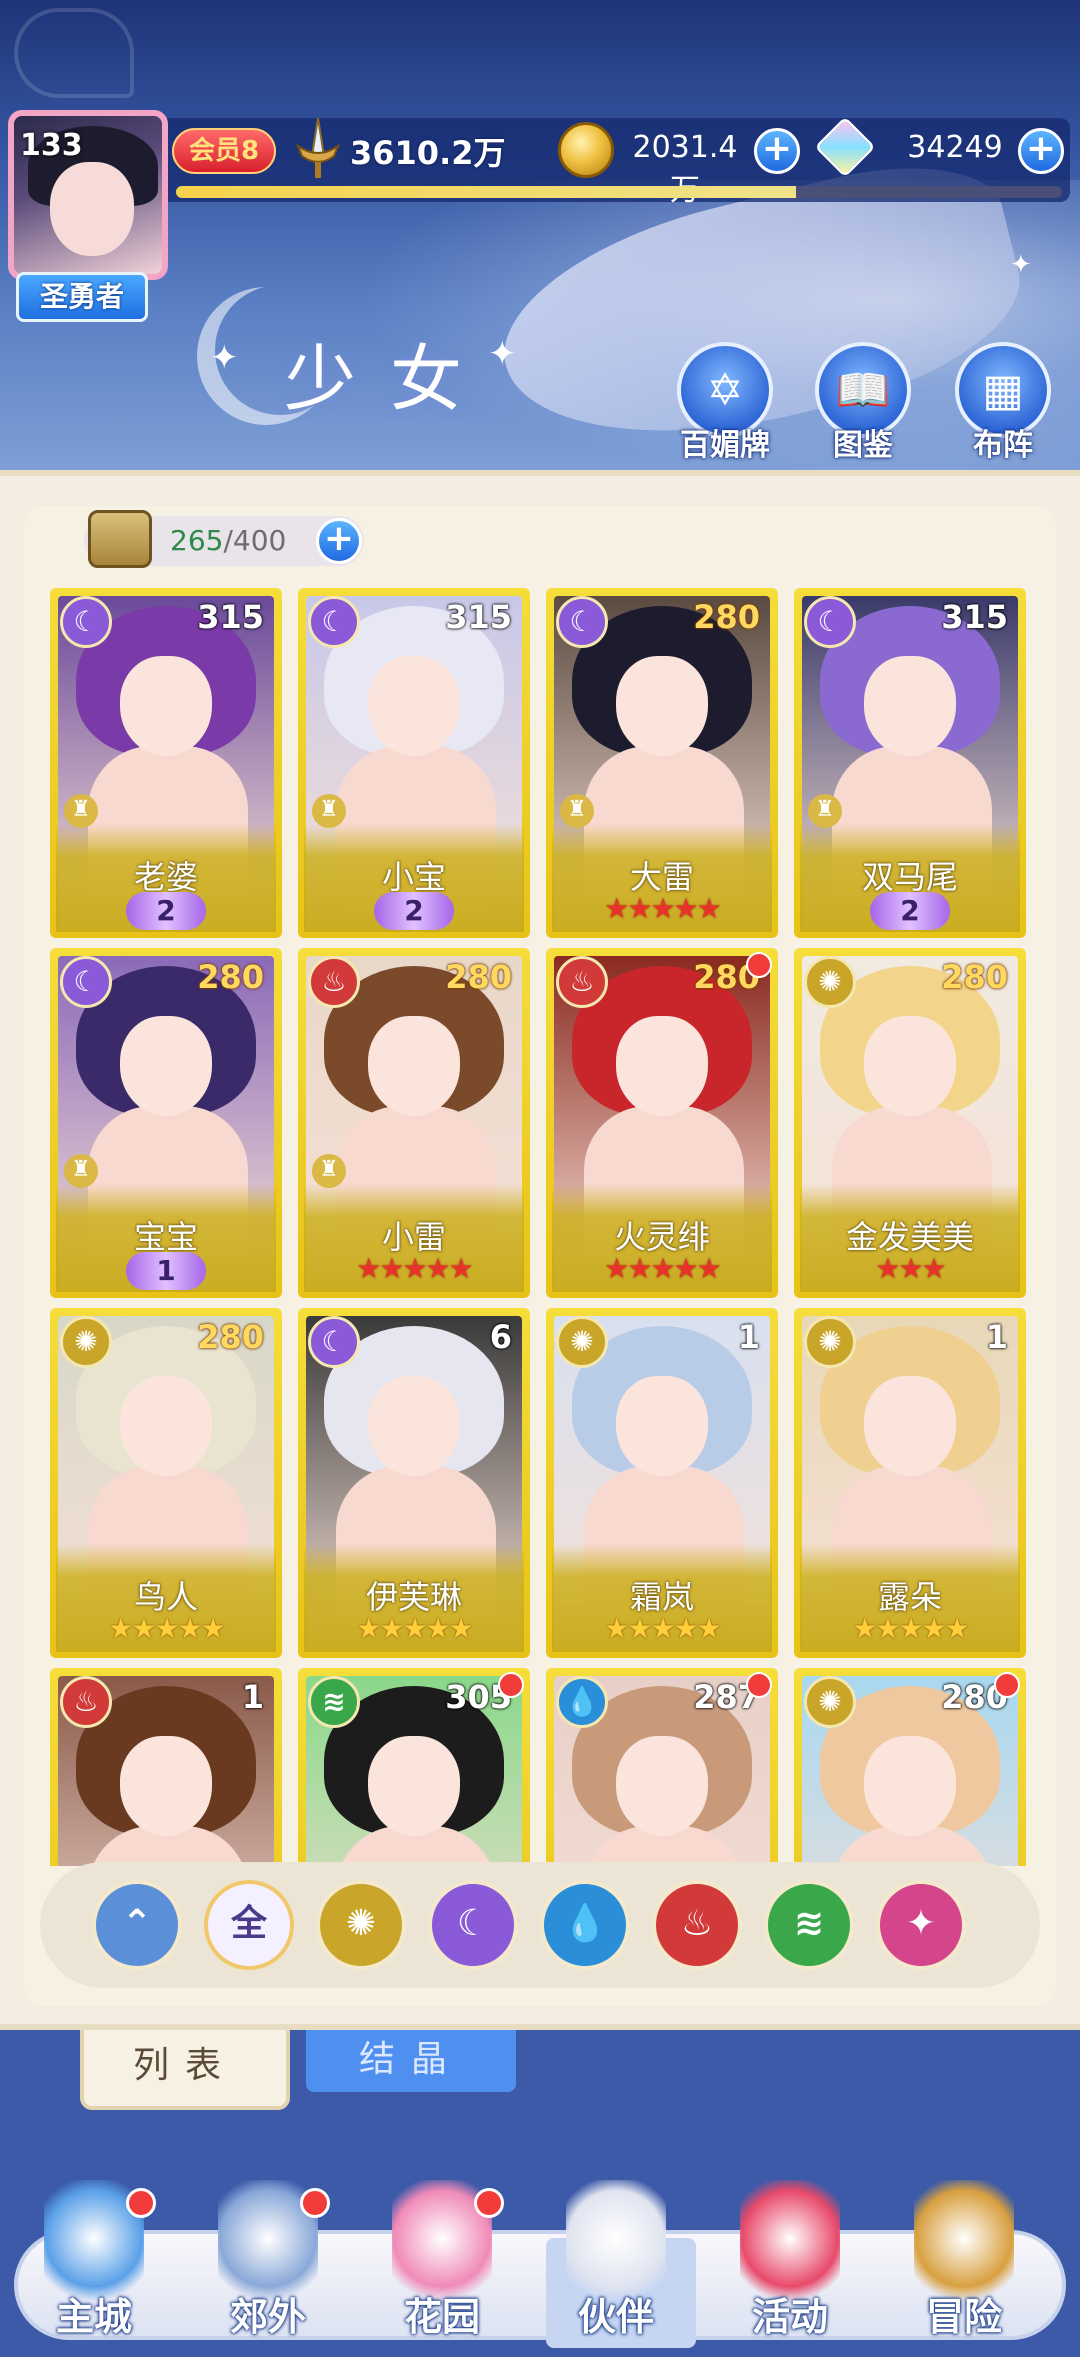 This screenshot has width=1080, height=2357. Describe the element at coordinates (725, 403) in the screenshot. I see `card-deck-button: ✡ 百媚牌` at that location.